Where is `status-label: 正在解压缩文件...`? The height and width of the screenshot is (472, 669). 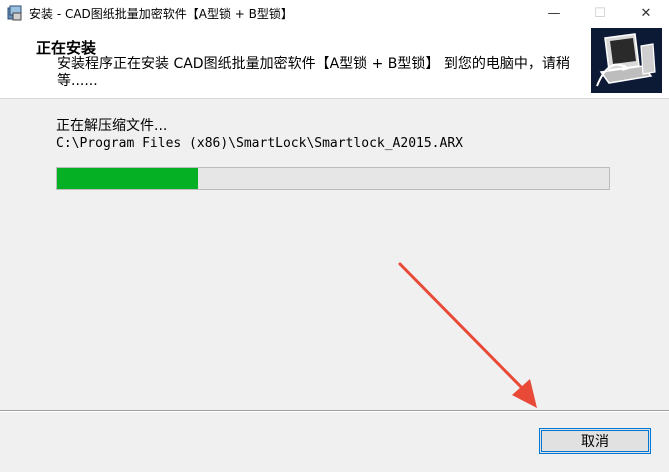 status-label: 正在解压缩文件... is located at coordinates (112, 126).